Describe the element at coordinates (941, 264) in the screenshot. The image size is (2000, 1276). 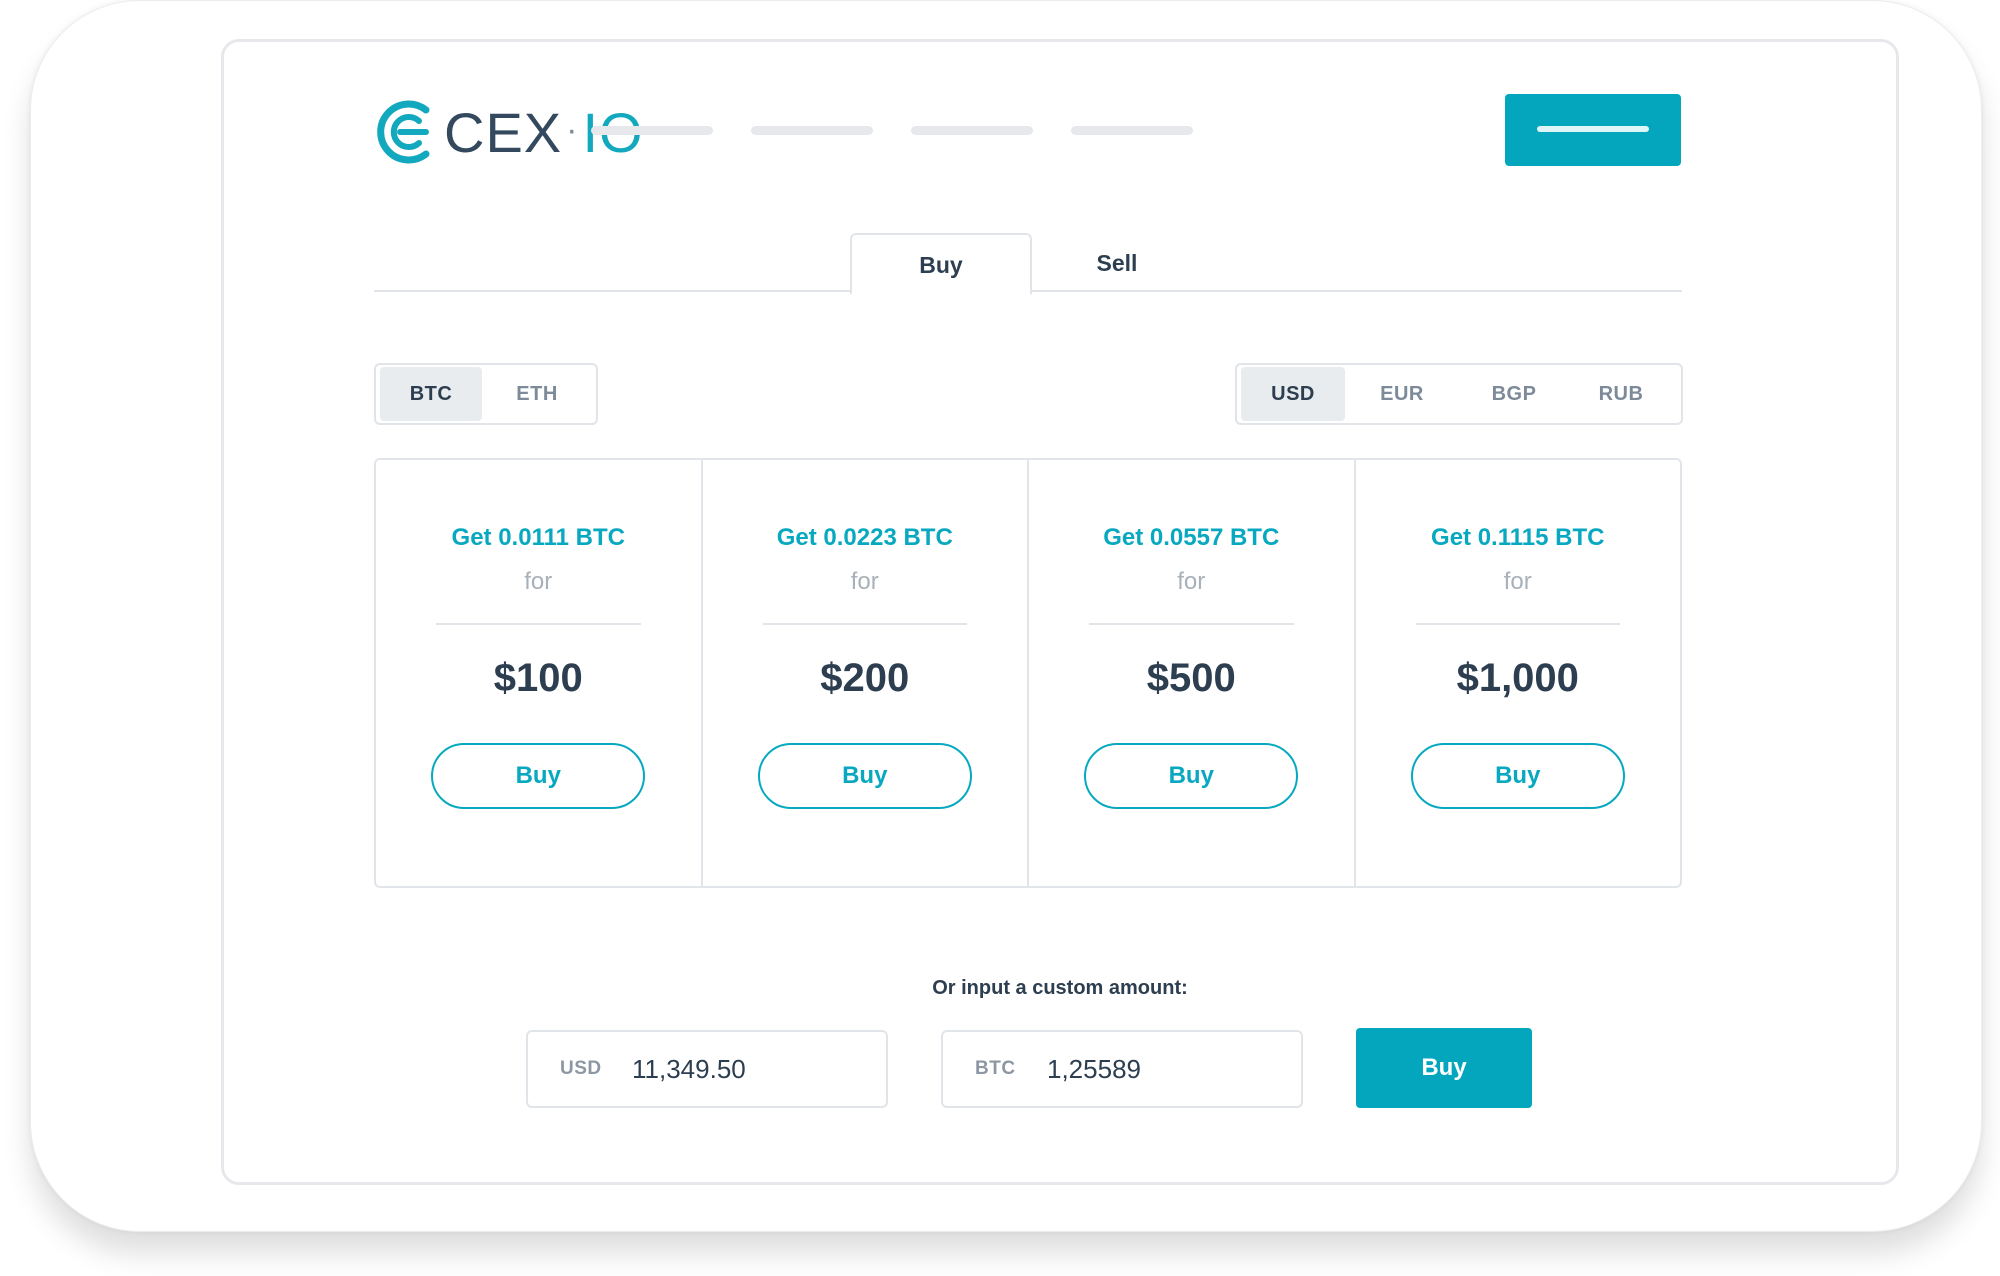
I see `tab-buy: Buy` at that location.